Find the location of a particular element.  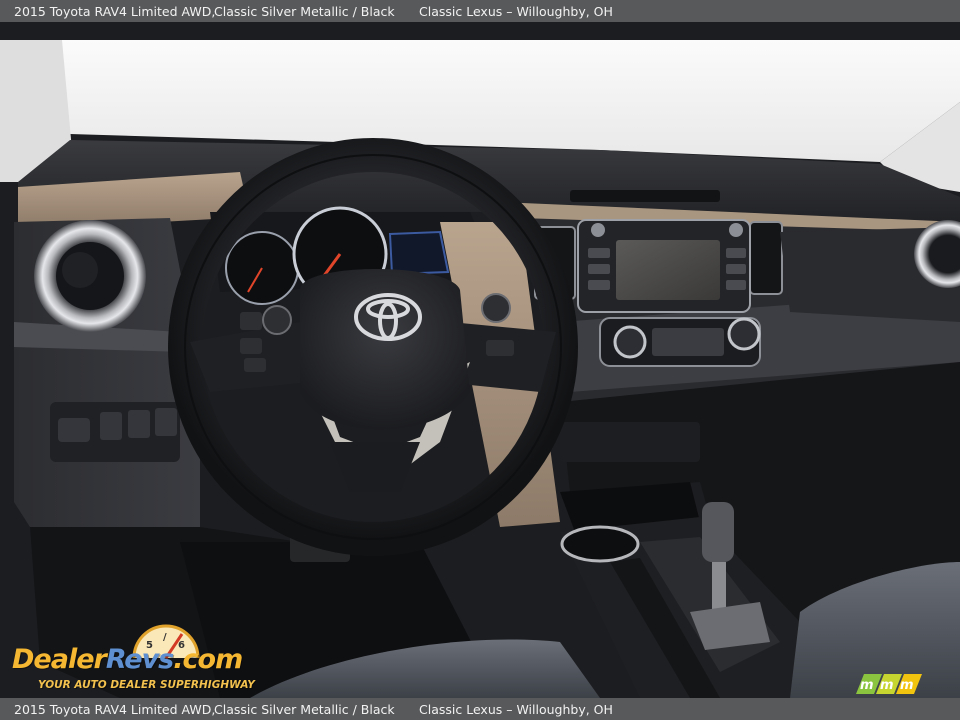

vehicle-title: 2015 Toyota RAV4 Limited AWD, is located at coordinates (115, 11).